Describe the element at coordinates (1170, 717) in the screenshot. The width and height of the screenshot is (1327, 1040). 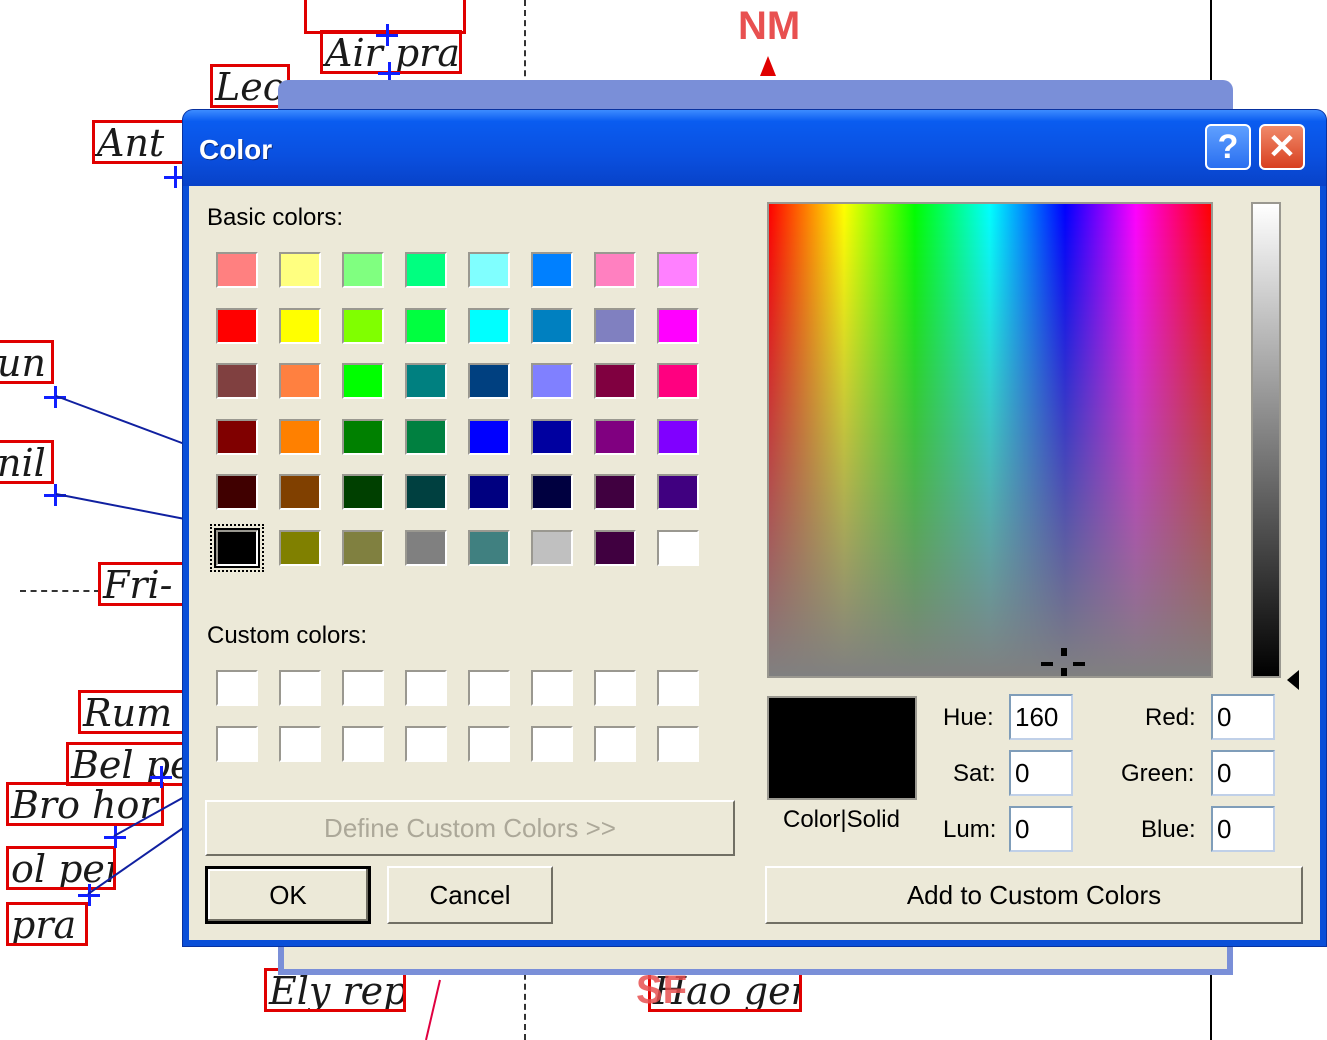
I see `red-label: Red:` at that location.